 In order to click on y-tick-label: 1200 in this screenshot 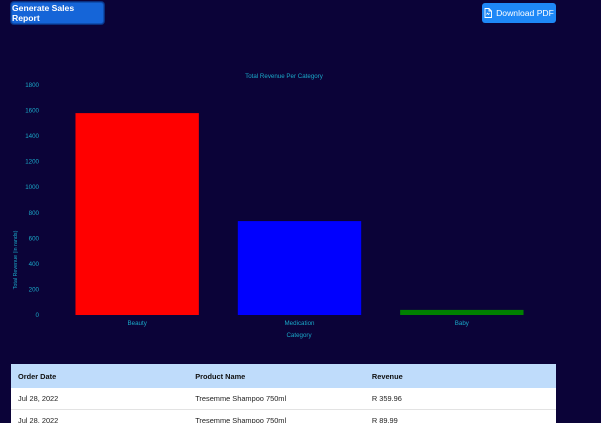, I will do `click(32, 162)`.